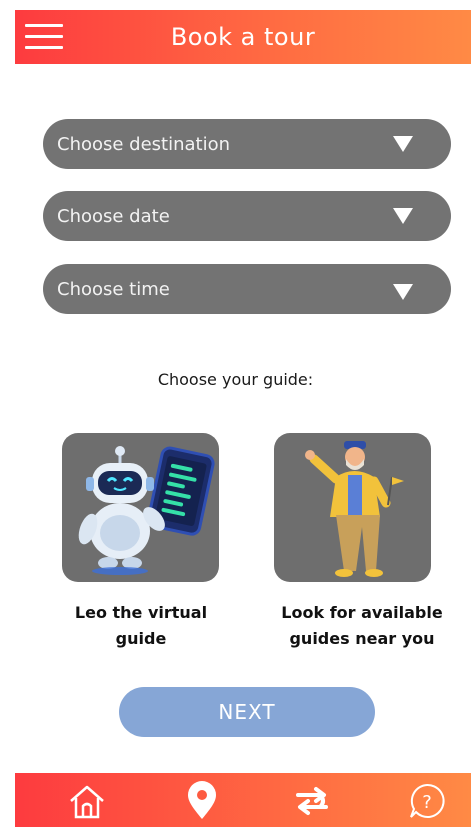 This screenshot has height=827, width=471. I want to click on date-placeholder: Choose date, so click(113, 216).